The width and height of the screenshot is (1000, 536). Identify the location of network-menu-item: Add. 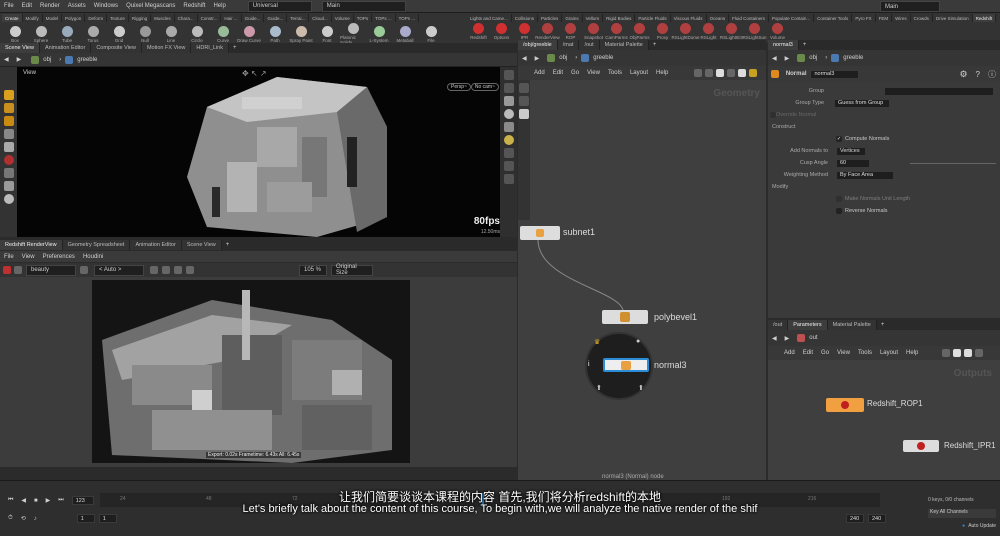
(539, 73).